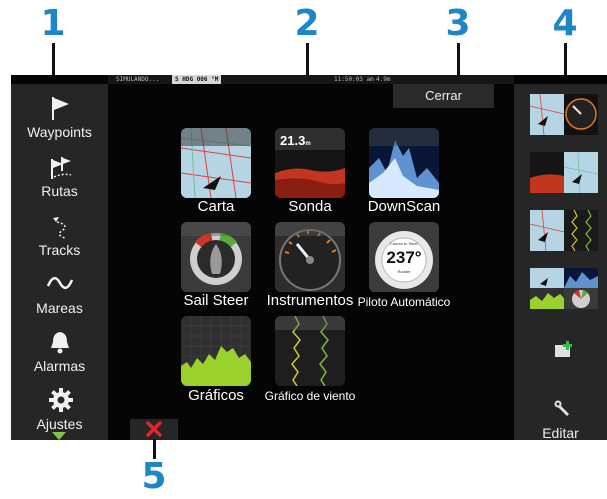 This screenshot has width=607, height=499. I want to click on app-tile-downscan, so click(404, 163).